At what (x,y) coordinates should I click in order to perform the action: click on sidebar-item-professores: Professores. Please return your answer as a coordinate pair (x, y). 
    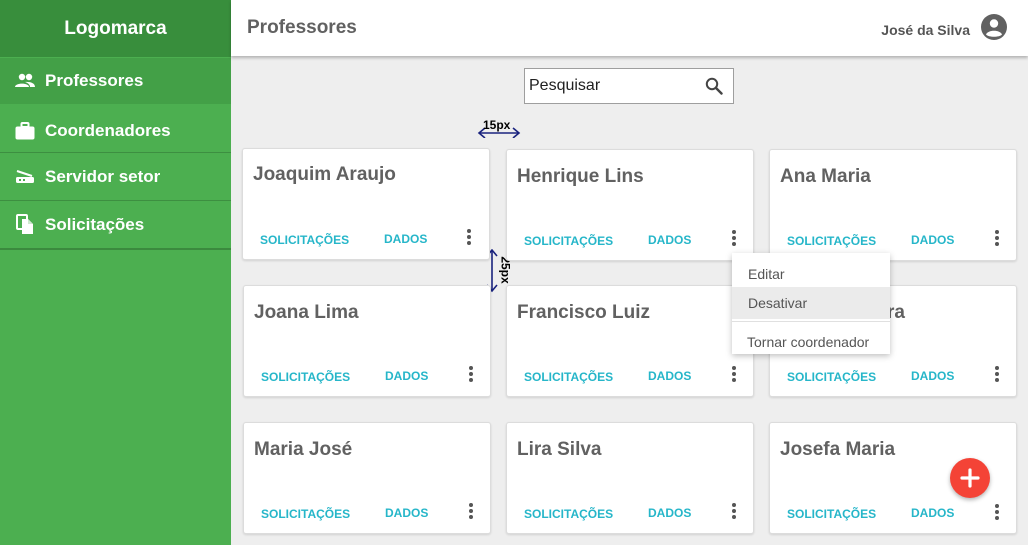
    Looking at the image, I should click on (115, 81).